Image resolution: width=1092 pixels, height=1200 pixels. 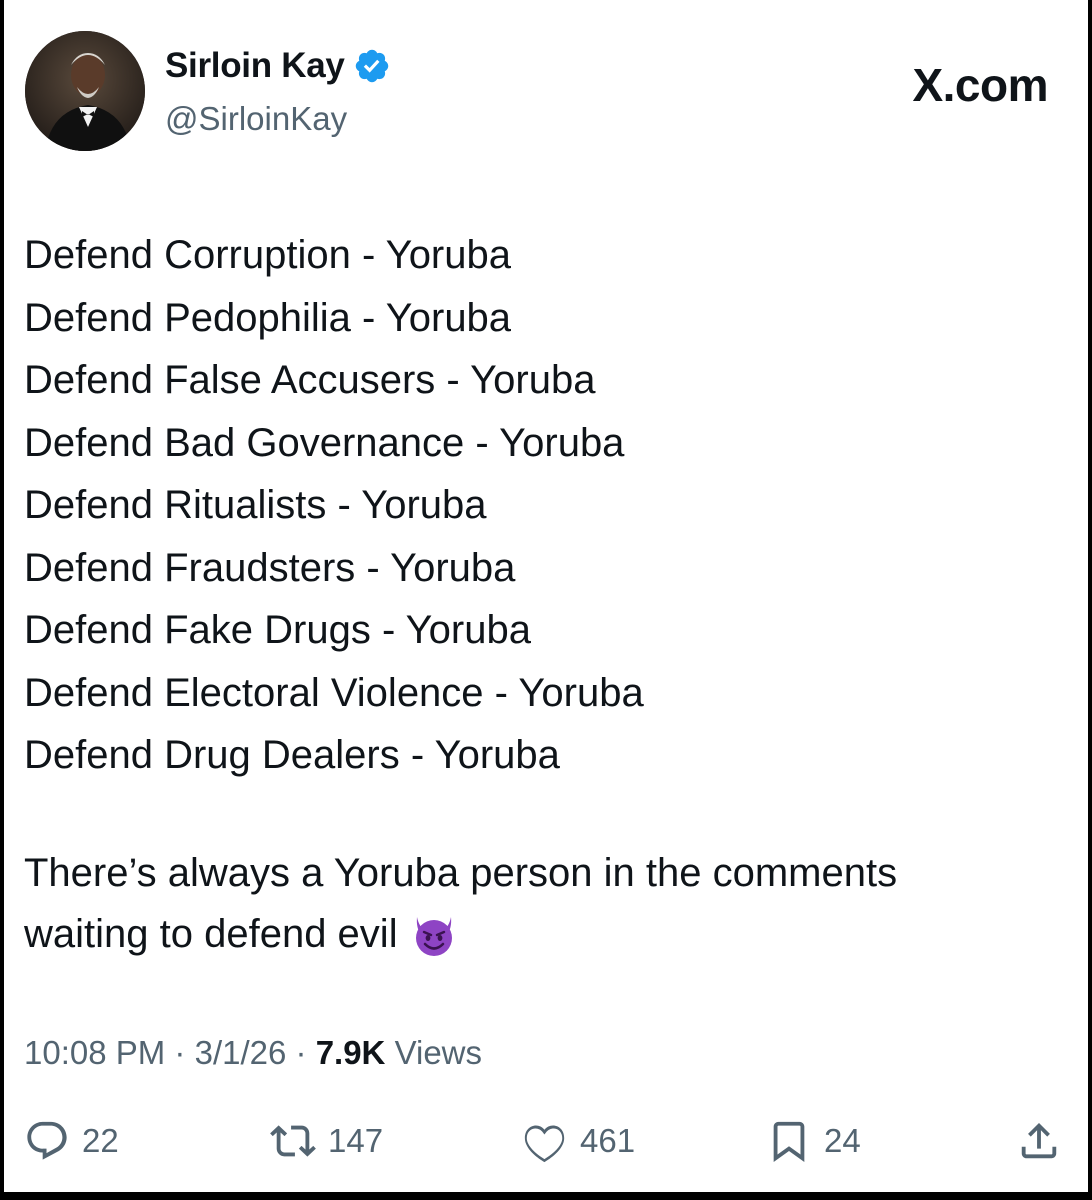 What do you see at coordinates (255, 66) in the screenshot?
I see `author-name: Sirloin Kay` at bounding box center [255, 66].